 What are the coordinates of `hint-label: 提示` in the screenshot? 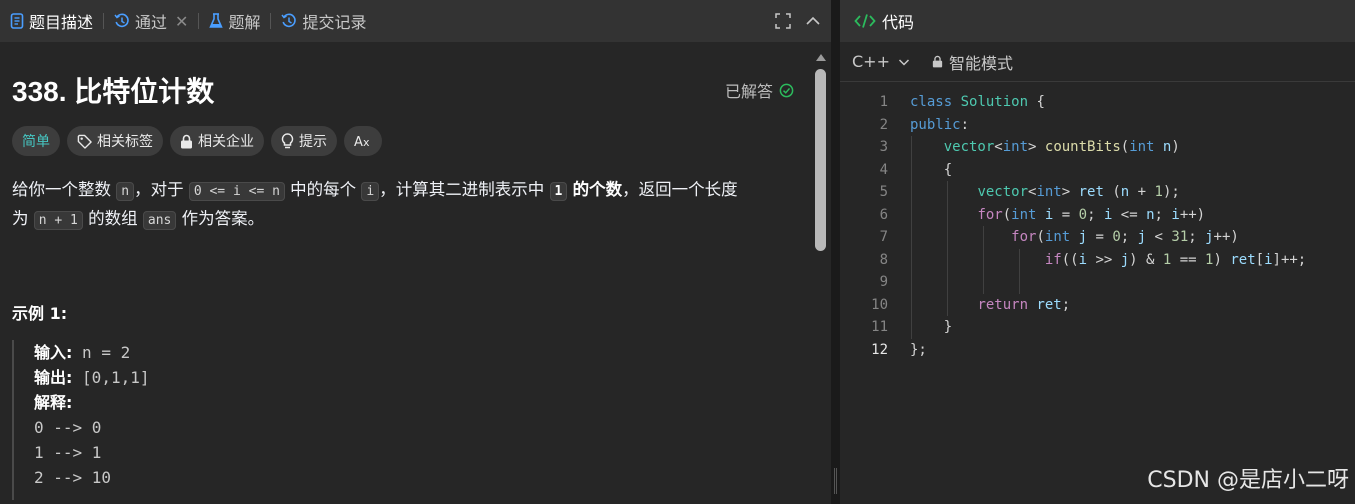 It's located at (313, 142).